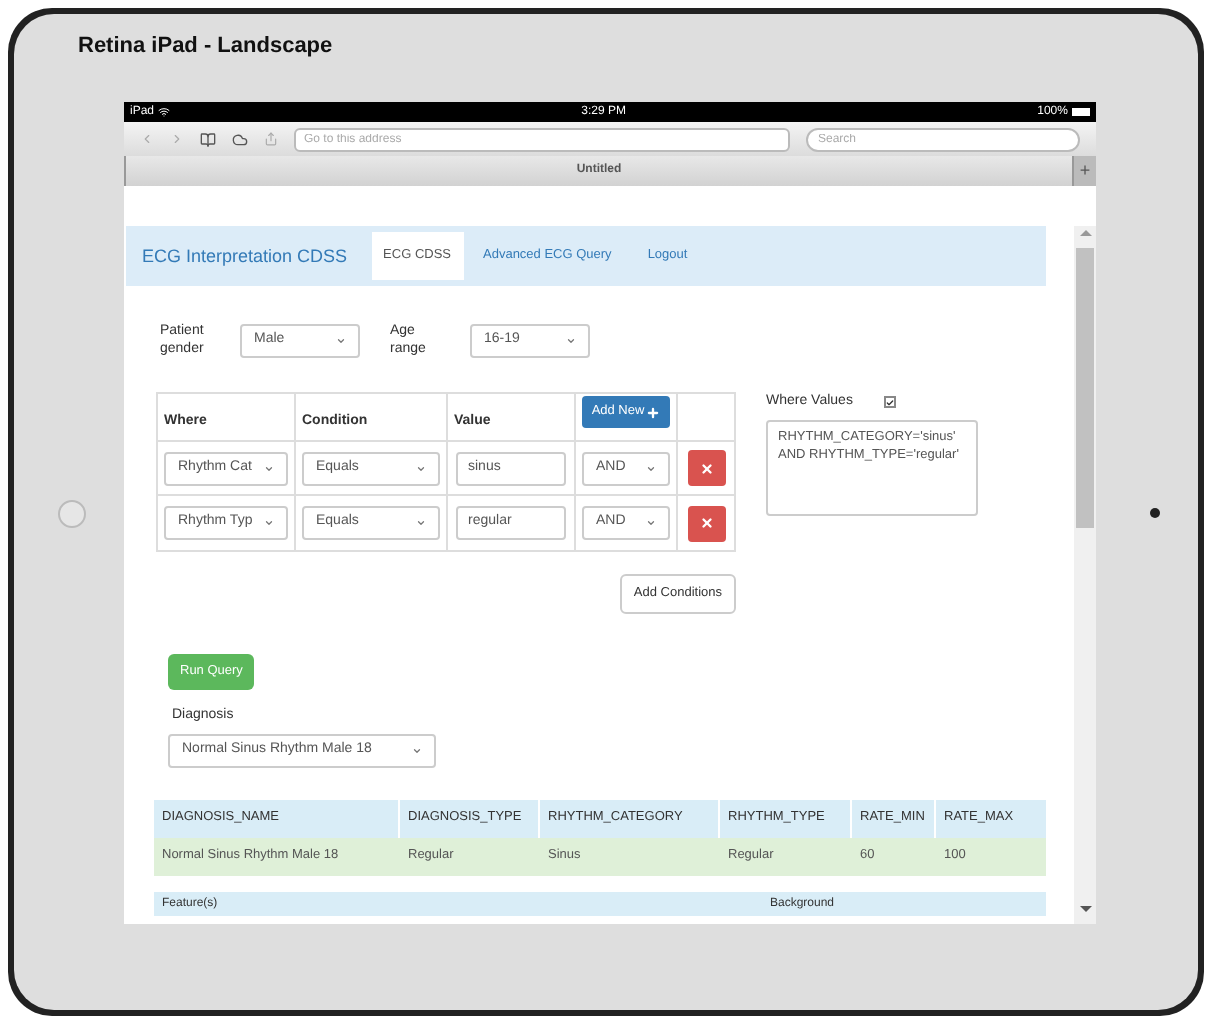  What do you see at coordinates (1085, 388) in the screenshot?
I see `scrollbar-thumb` at bounding box center [1085, 388].